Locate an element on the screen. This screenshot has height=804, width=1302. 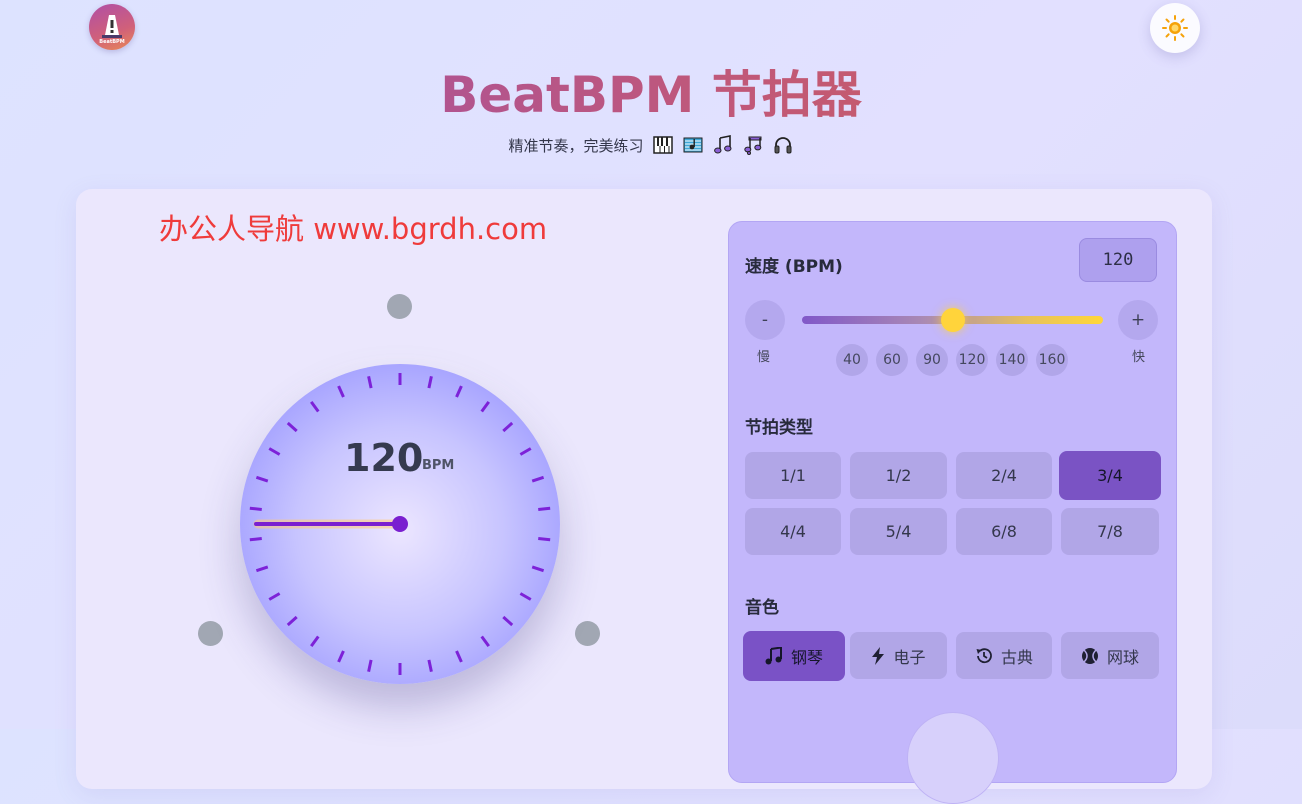
tempo-preset-120: 120 is located at coordinates (972, 360).